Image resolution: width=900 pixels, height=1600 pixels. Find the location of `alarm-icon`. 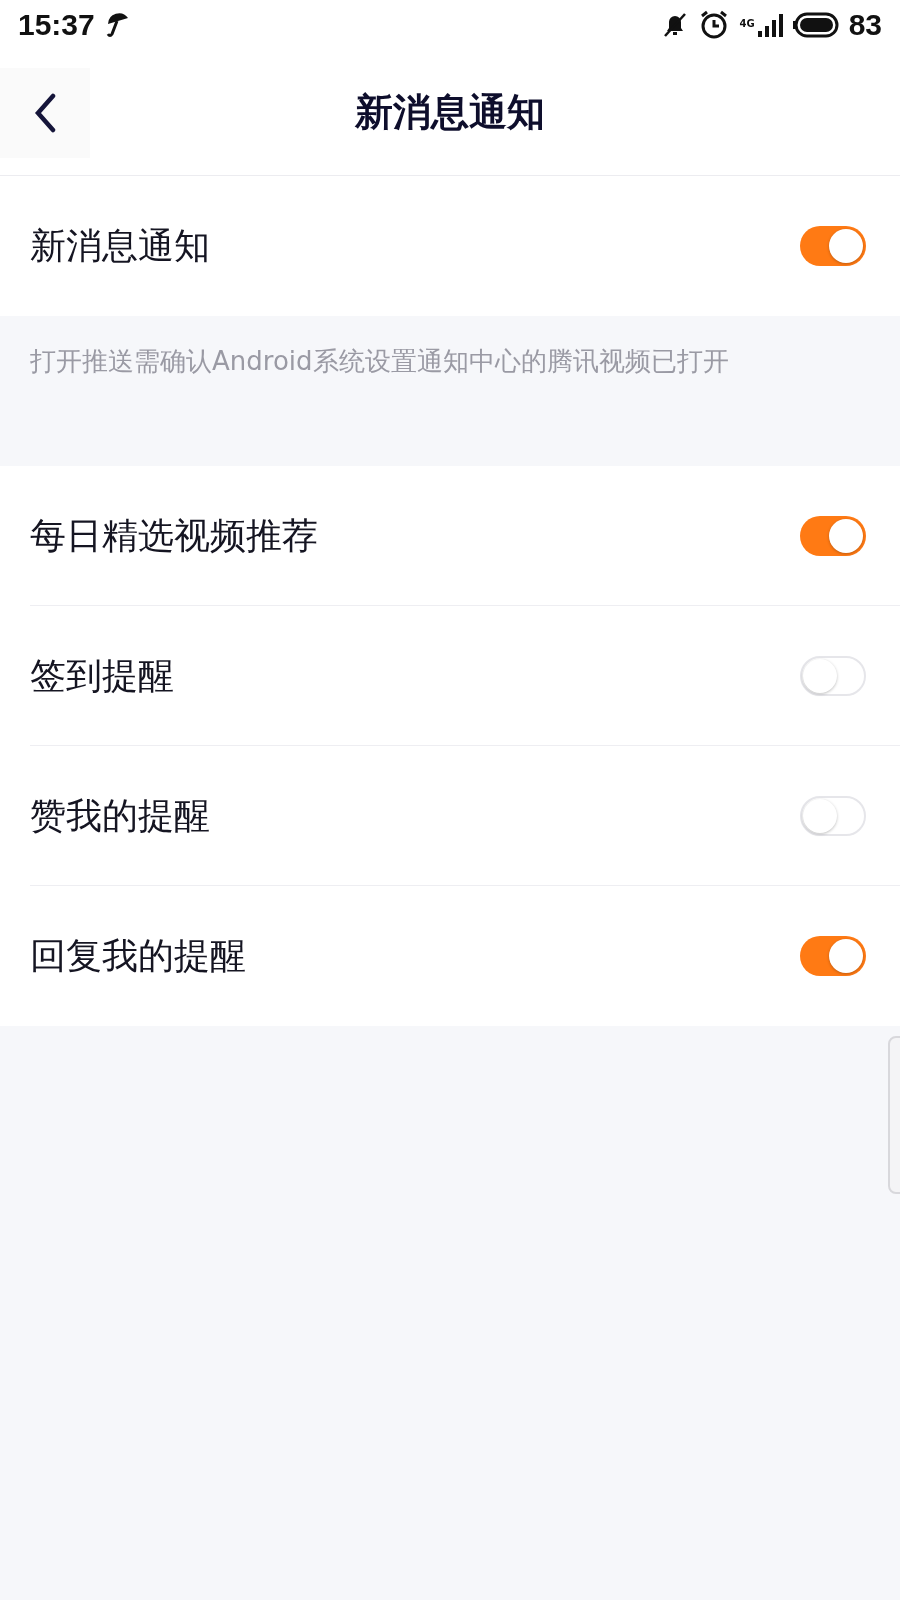

alarm-icon is located at coordinates (714, 25).